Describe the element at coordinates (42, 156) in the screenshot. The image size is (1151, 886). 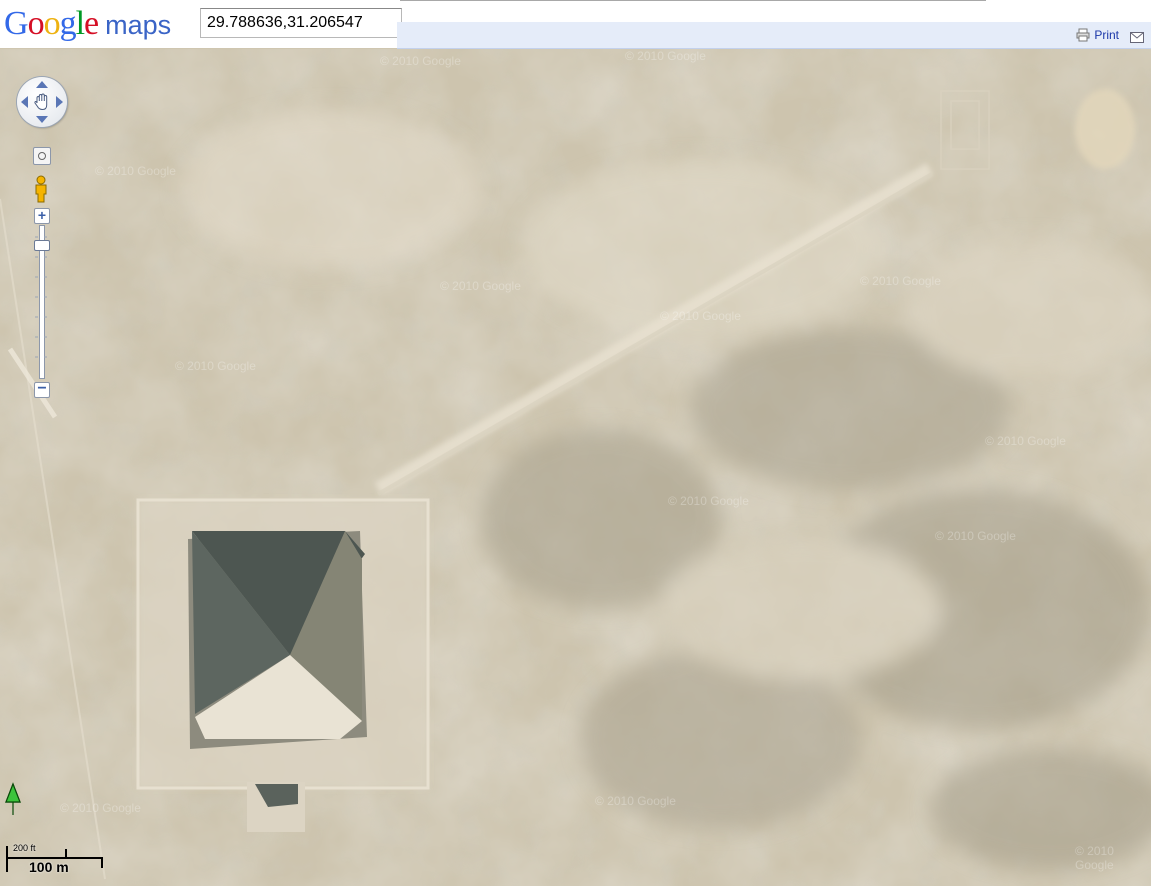
I see `reset-view-button` at that location.